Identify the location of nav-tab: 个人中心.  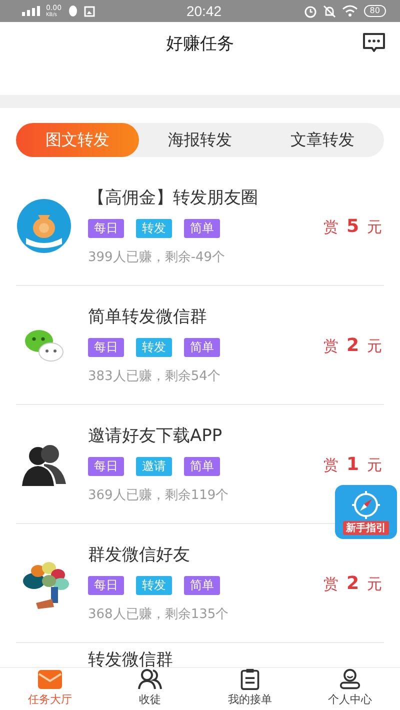
(350, 689).